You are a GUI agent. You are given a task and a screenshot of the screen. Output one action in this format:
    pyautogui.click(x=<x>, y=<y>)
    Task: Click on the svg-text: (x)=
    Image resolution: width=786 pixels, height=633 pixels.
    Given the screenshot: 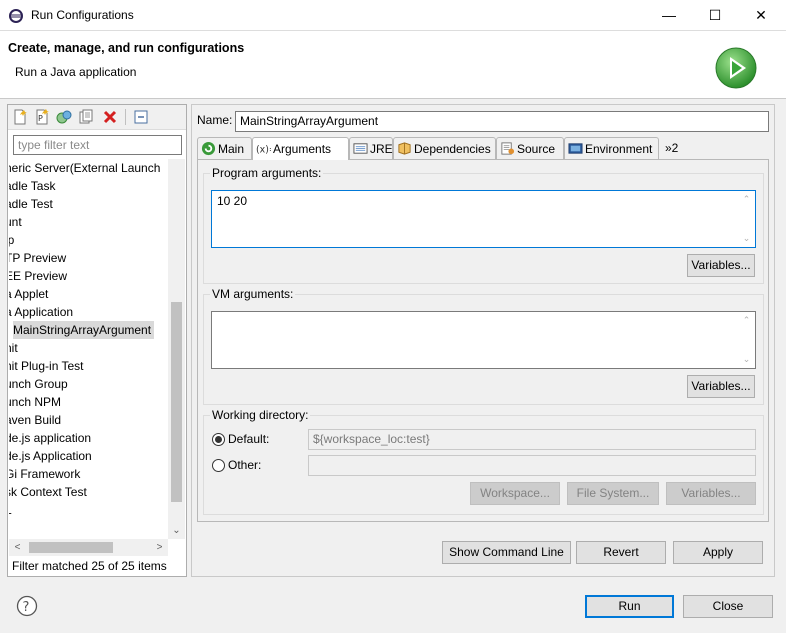 What is the action you would take?
    pyautogui.click(x=263, y=149)
    